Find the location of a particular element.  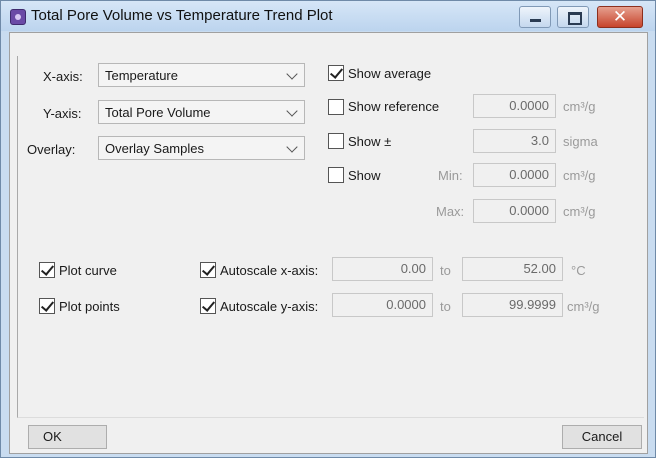

range-min-field: 0.0000 is located at coordinates (514, 175).